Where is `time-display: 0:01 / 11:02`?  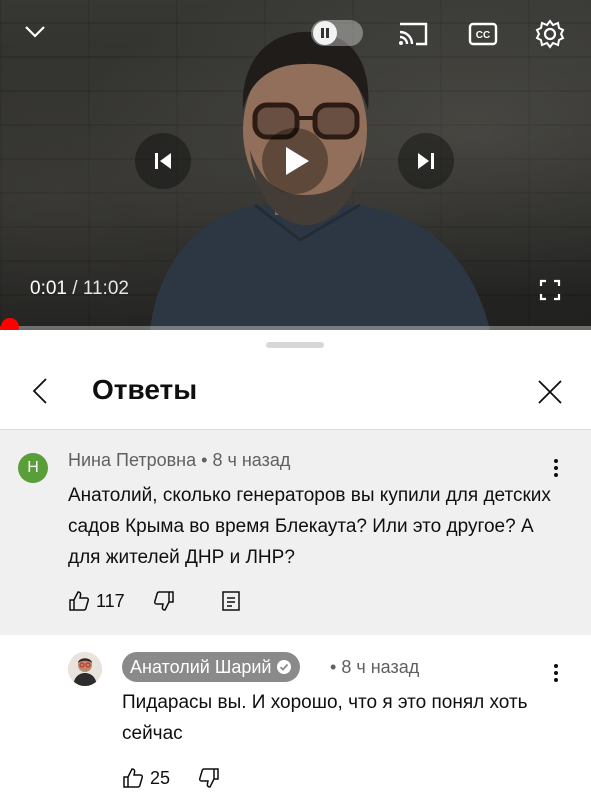
time-display: 0:01 / 11:02 is located at coordinates (79, 288).